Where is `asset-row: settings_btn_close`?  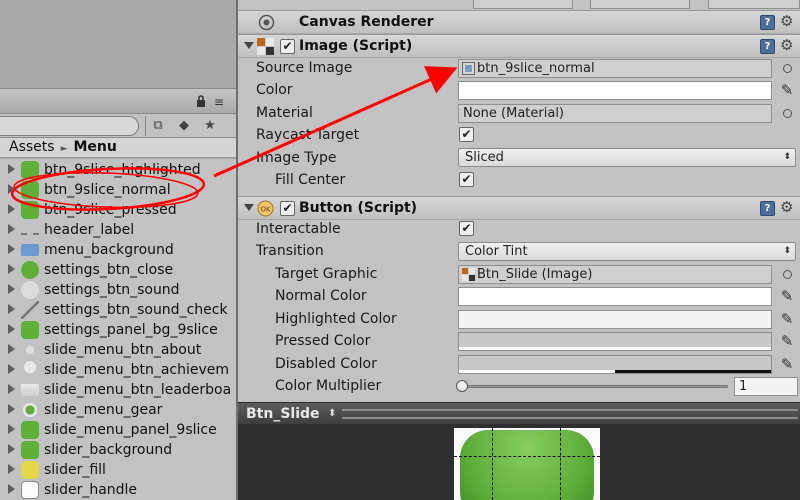
asset-row: settings_btn_close is located at coordinates (118, 270).